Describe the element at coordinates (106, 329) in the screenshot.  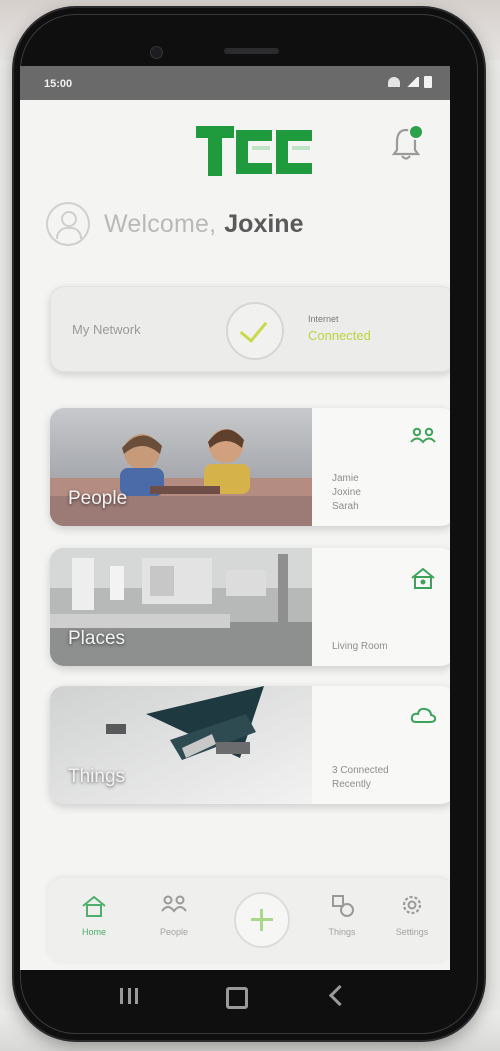
I see `network-label: My Network` at that location.